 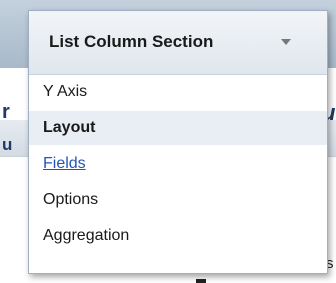 I want to click on menu-item-options: Options, so click(x=178, y=200).